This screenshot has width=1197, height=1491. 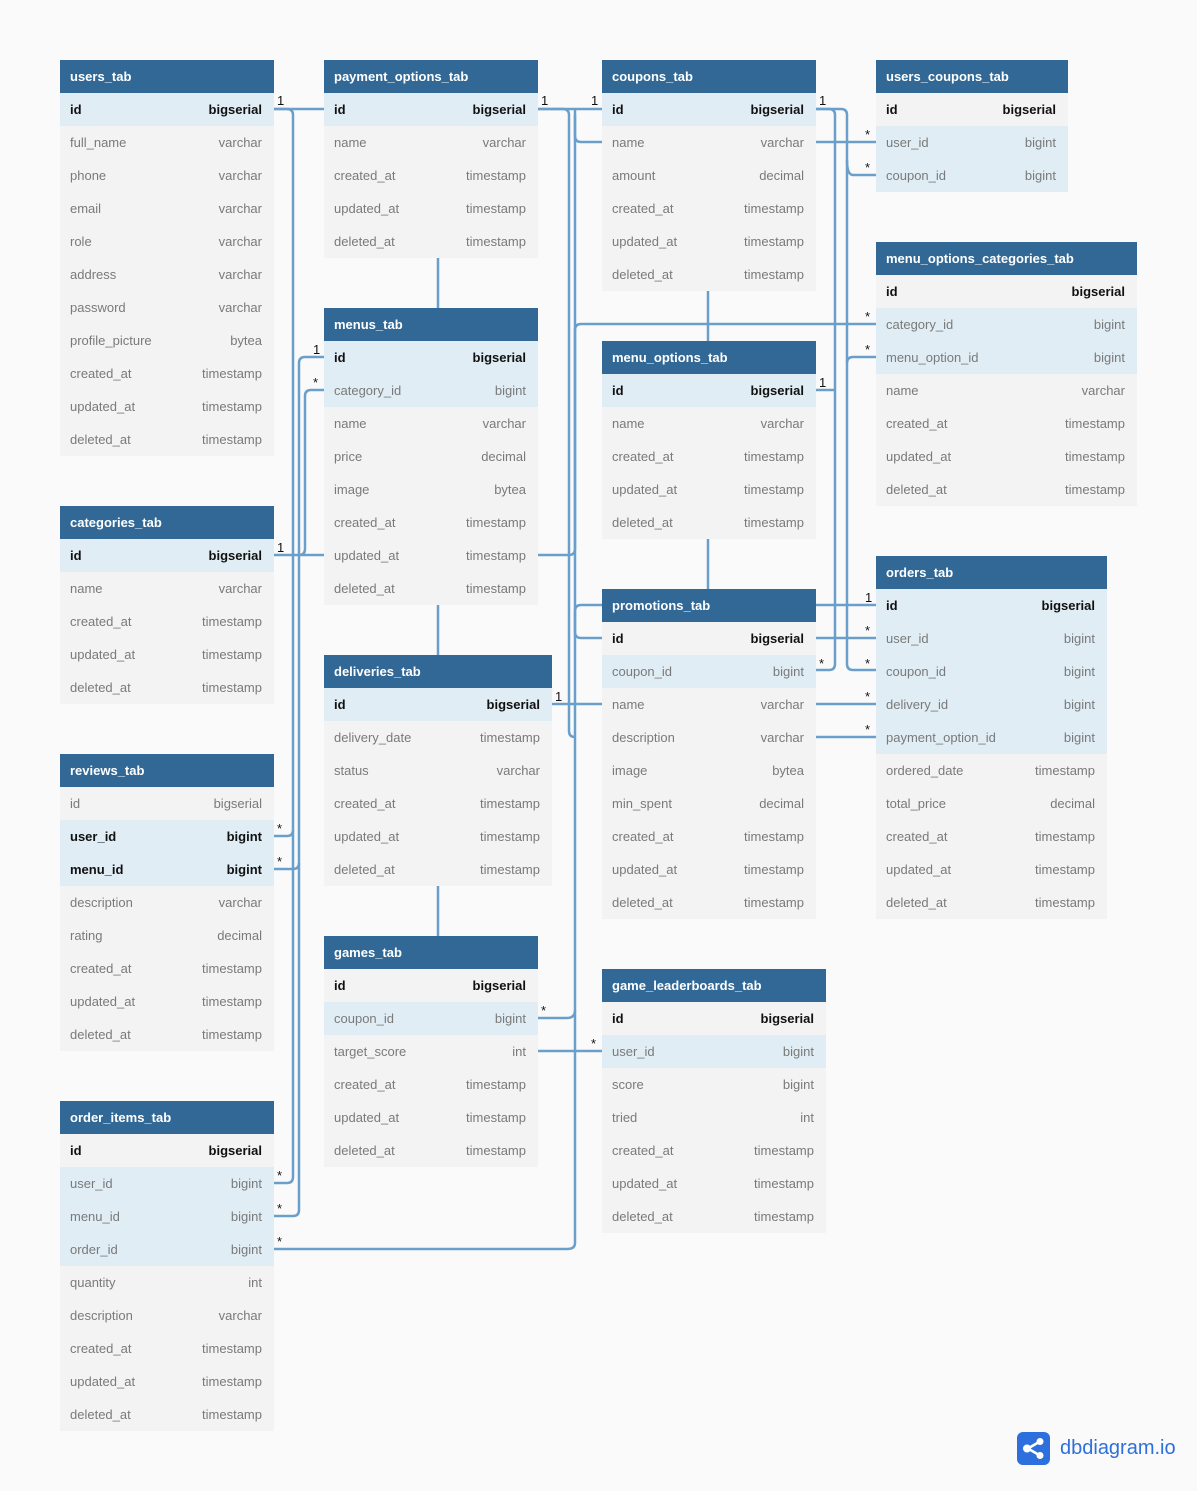 What do you see at coordinates (431, 324) in the screenshot?
I see `table-header: menus_tab` at bounding box center [431, 324].